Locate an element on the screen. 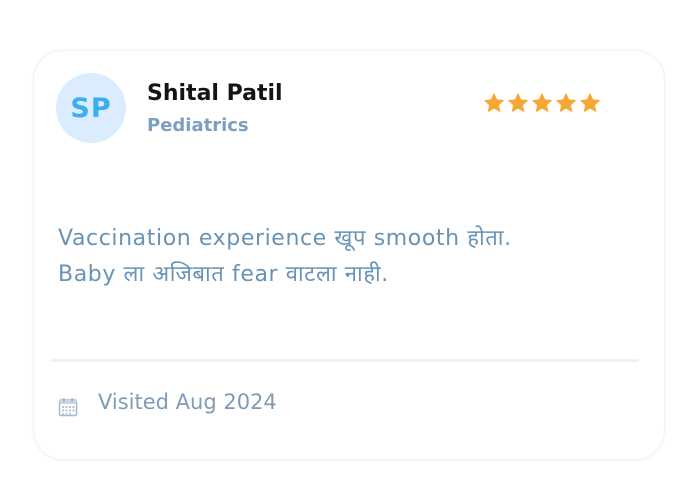  review-line: Baby ला अजिबात fear वाटला नाही. is located at coordinates (223, 274).